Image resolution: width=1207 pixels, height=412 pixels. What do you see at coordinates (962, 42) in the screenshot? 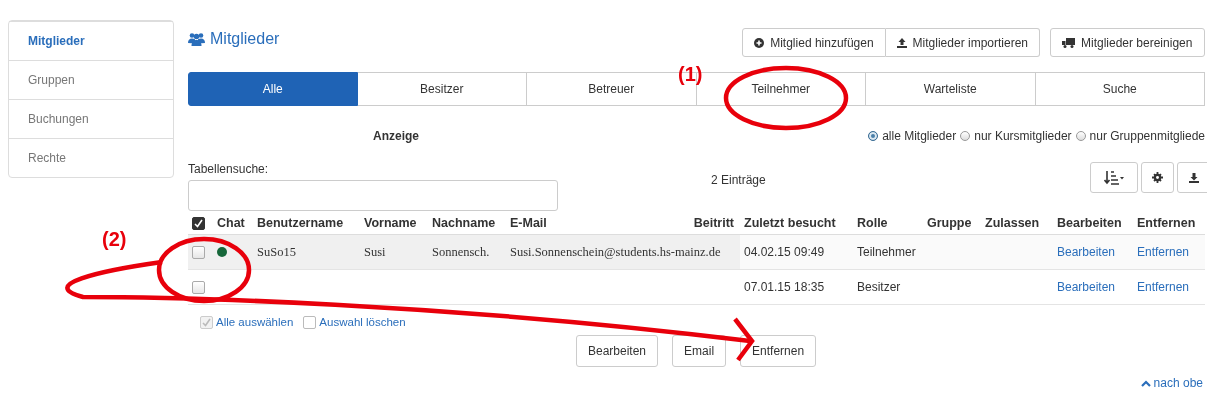
I see `toolbar-button: Mitglieder importieren` at bounding box center [962, 42].